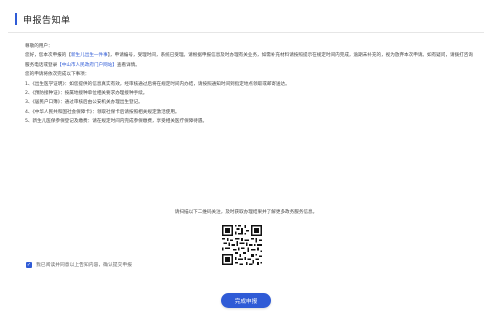  Describe the element at coordinates (246, 32) in the screenshot. I see `header-divider` at that location.